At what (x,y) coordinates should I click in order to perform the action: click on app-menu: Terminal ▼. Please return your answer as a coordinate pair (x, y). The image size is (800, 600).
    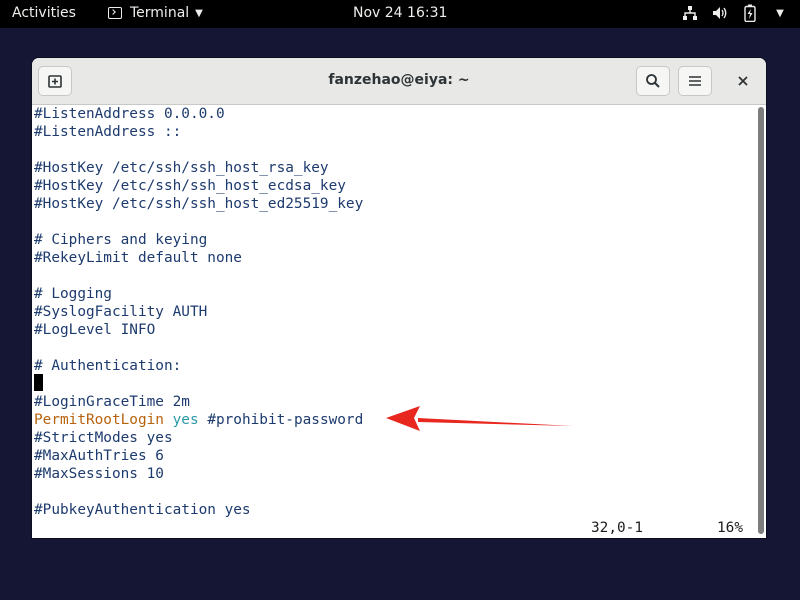
    Looking at the image, I should click on (155, 13).